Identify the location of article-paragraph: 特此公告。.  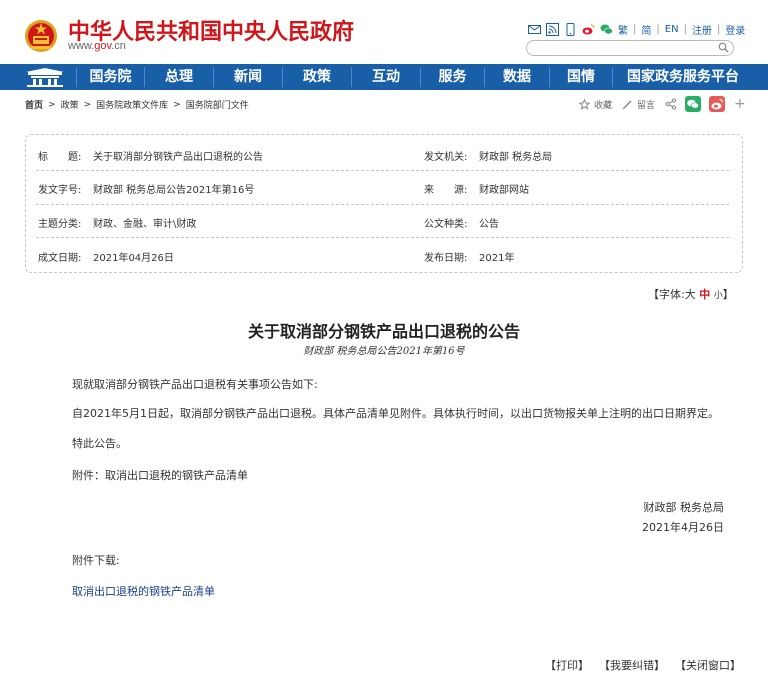
(99, 443).